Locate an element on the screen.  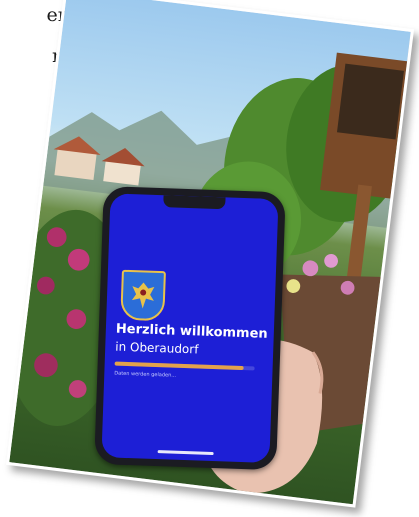
loading-progress-fill is located at coordinates (179, 366).